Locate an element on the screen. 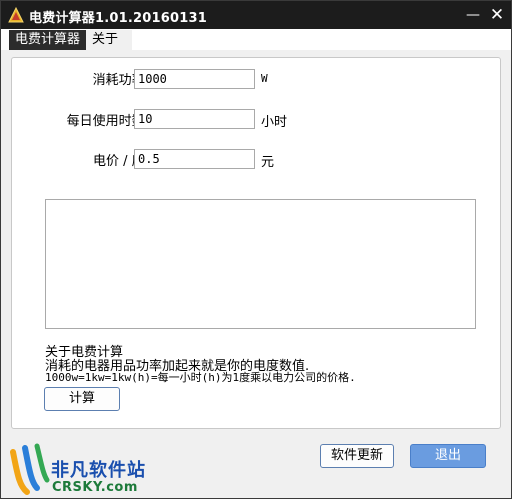  watermark: 非凡软件站 CRSKY.com is located at coordinates (84, 468).